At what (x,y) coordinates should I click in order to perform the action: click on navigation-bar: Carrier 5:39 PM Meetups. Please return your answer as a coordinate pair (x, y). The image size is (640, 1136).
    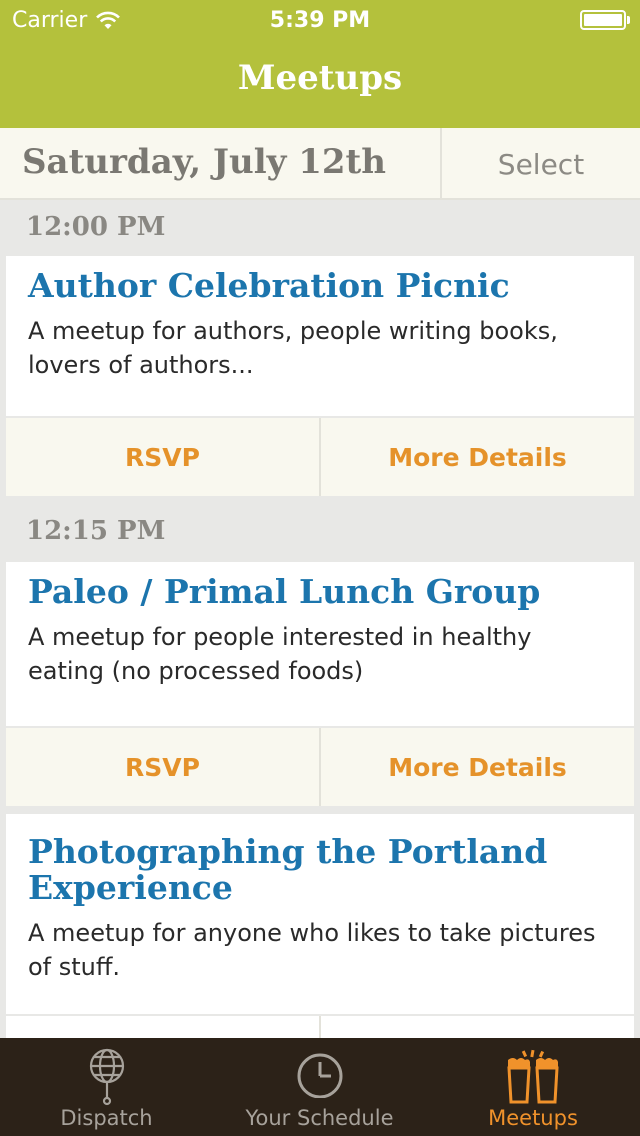
    Looking at the image, I should click on (320, 64).